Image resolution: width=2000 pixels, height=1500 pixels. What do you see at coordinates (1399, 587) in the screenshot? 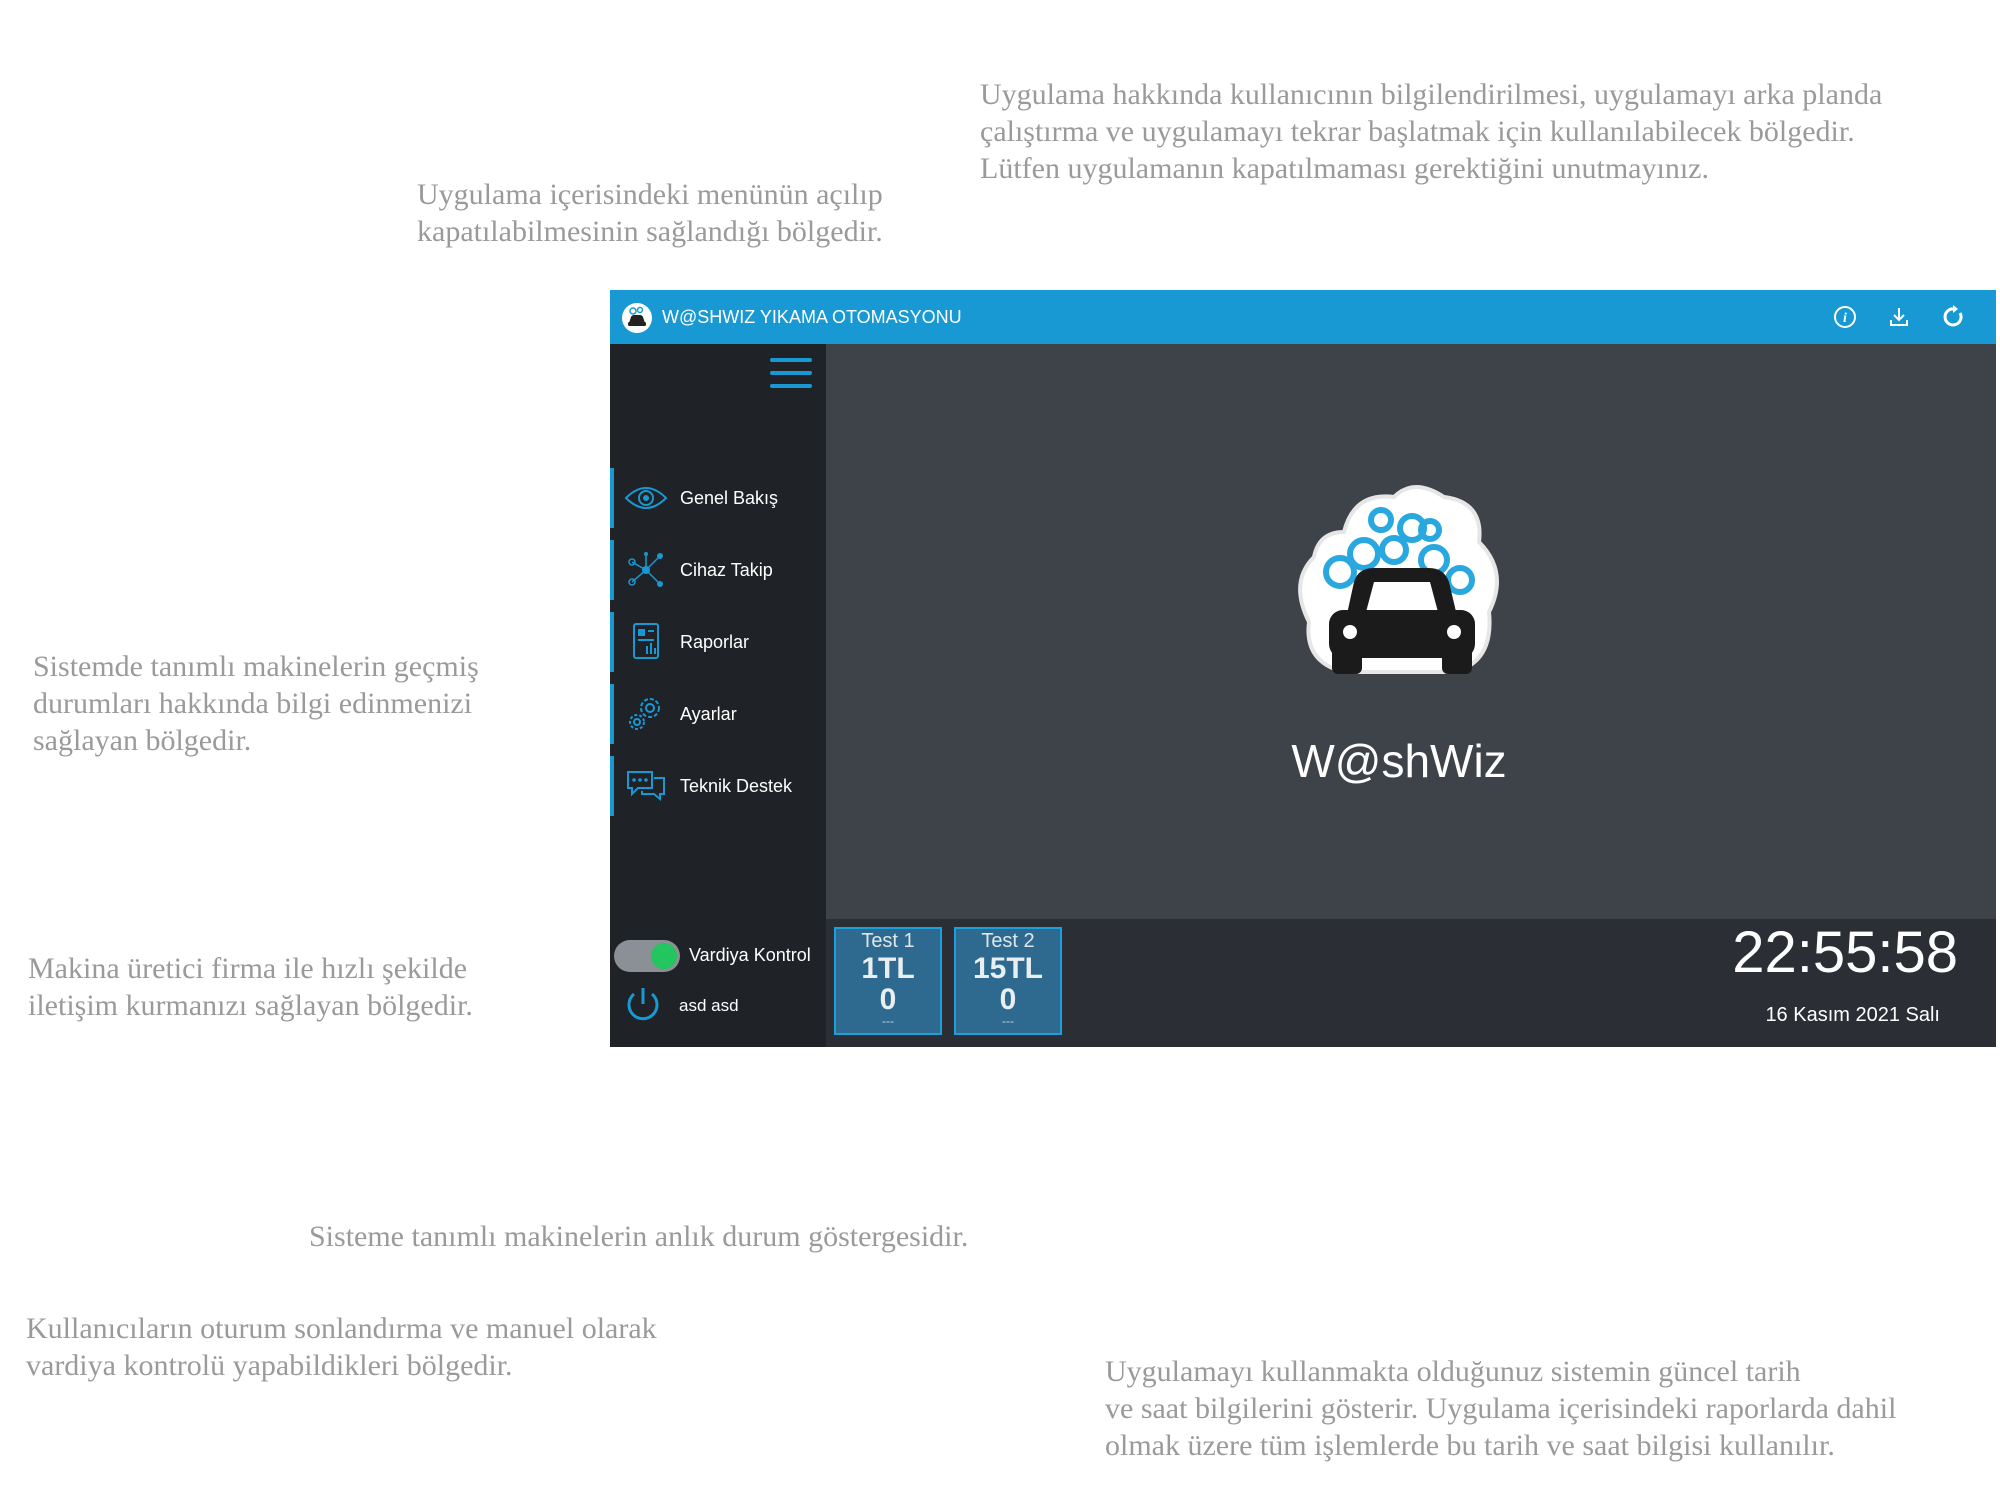
I see `washwiz-logo-icon` at bounding box center [1399, 587].